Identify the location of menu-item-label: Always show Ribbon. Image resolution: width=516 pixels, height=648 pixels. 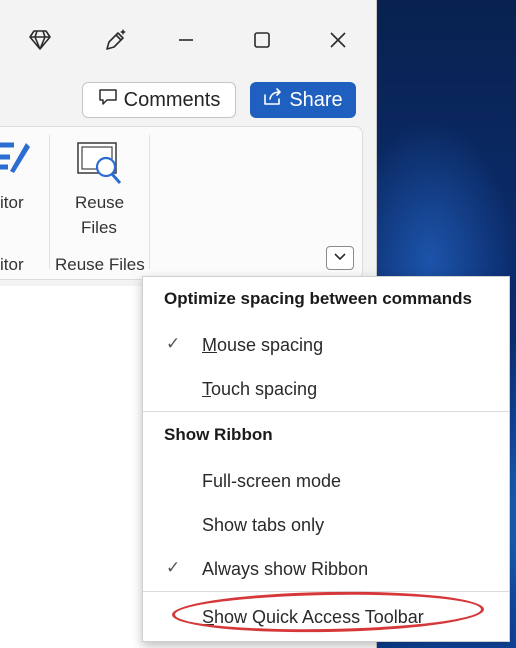
(285, 569).